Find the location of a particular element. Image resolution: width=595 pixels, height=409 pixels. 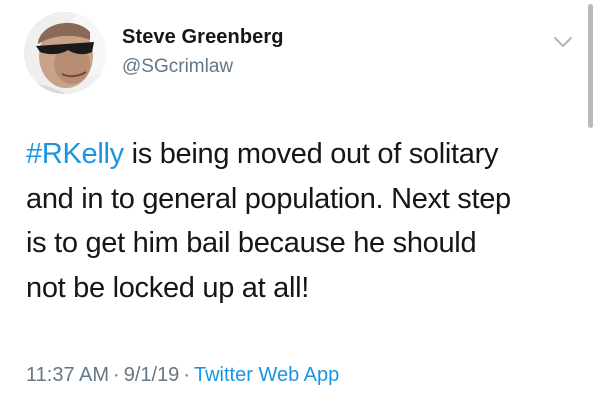

tweet-text-line-2: and in to general population. Next step is located at coordinates (268, 198).